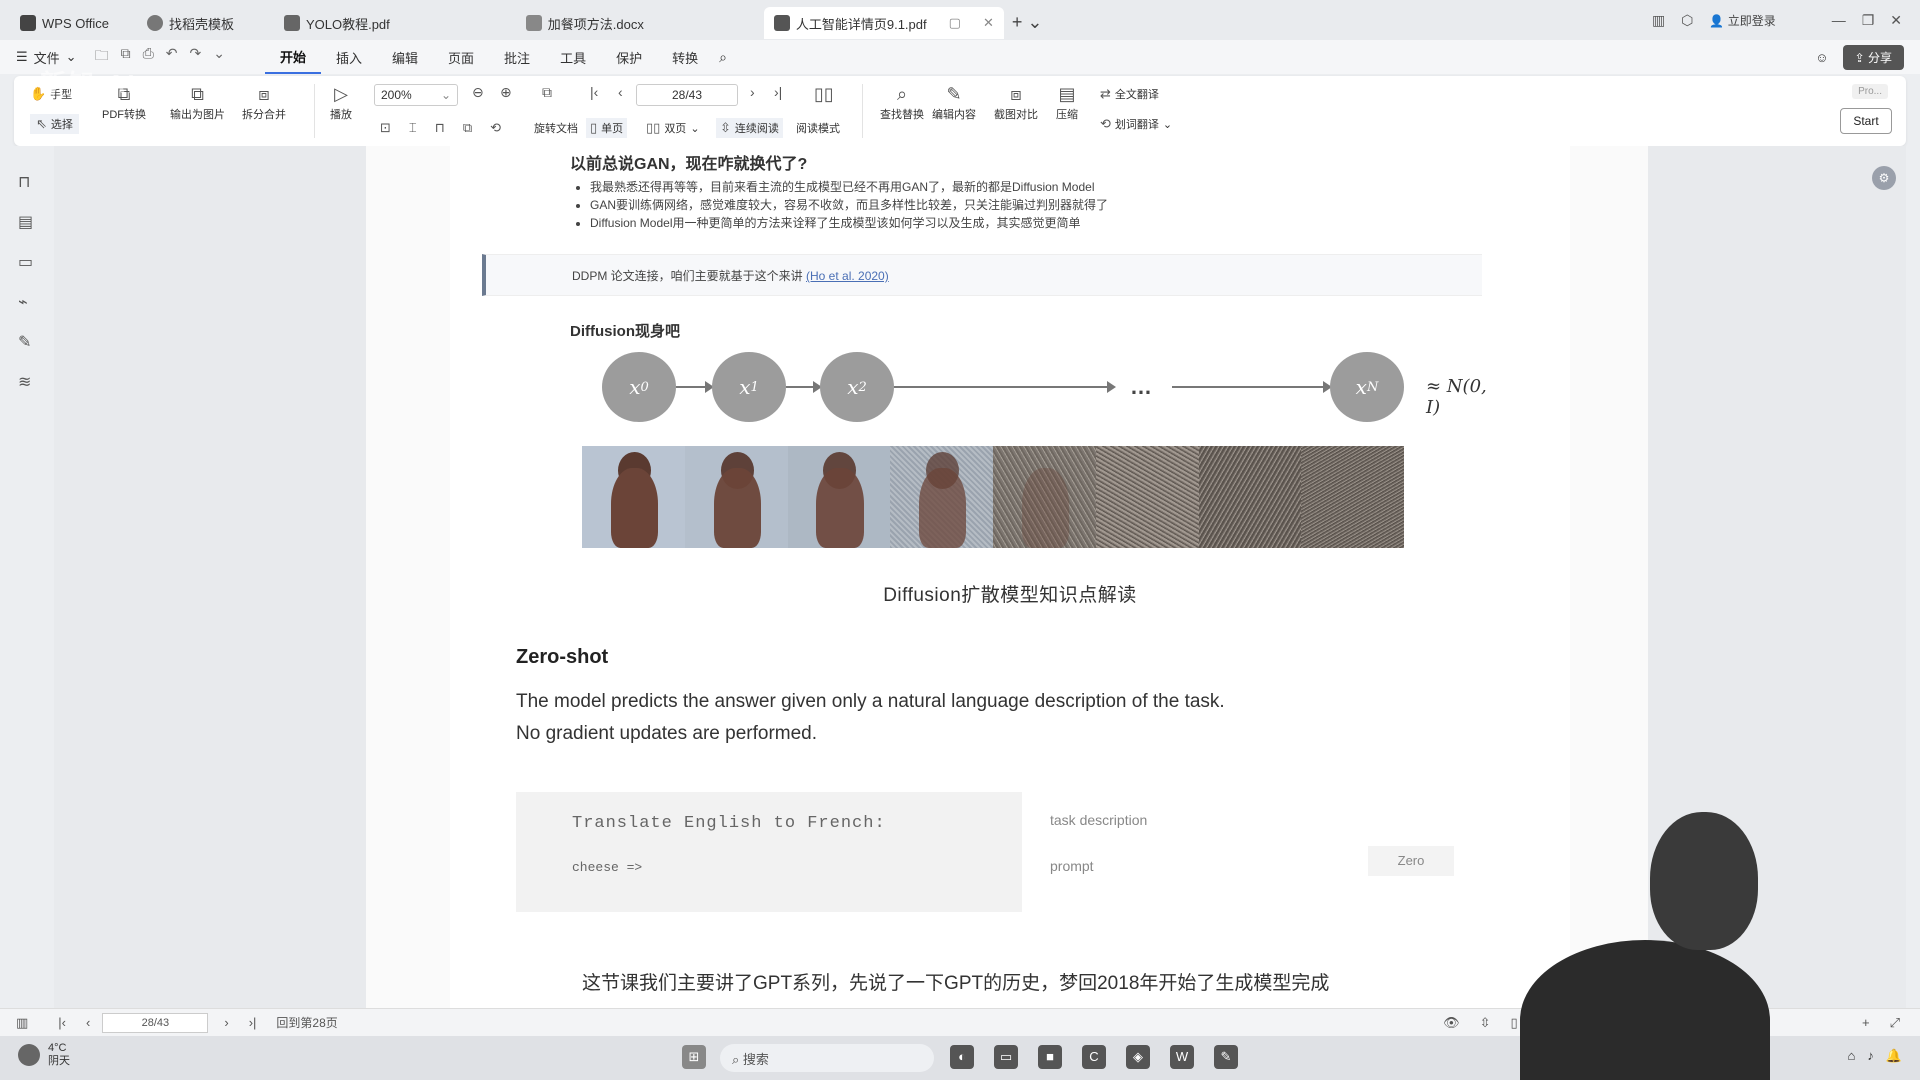 Image resolution: width=1920 pixels, height=1080 pixels. Describe the element at coordinates (585, 23) in the screenshot. I see `tab-docx: 加餐项方法.docx` at that location.